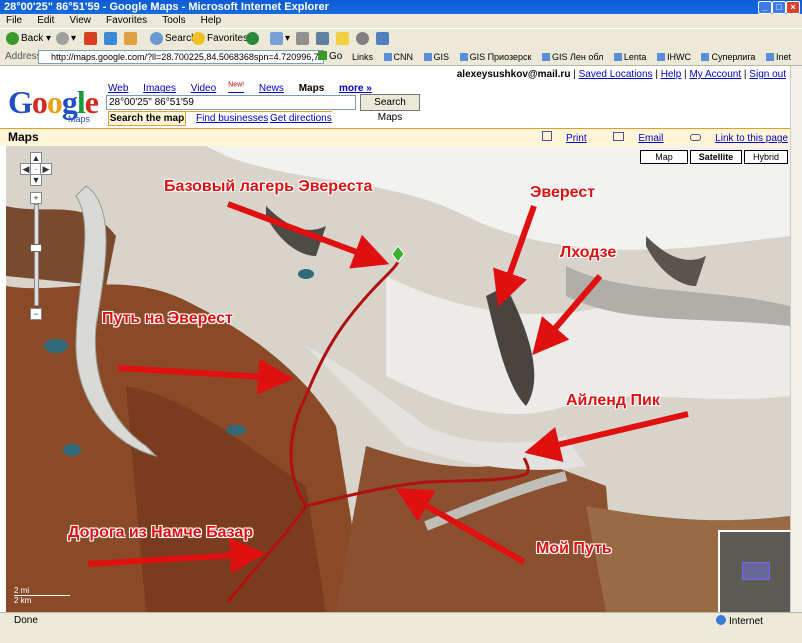 Image resolution: width=802 pixels, height=643 pixels. I want to click on tab-web: Web, so click(118, 88).